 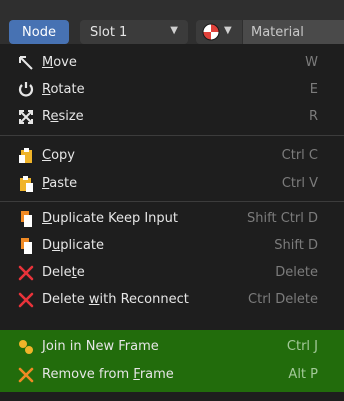 What do you see at coordinates (26, 246) in the screenshot?
I see `duplicate-icon` at bounding box center [26, 246].